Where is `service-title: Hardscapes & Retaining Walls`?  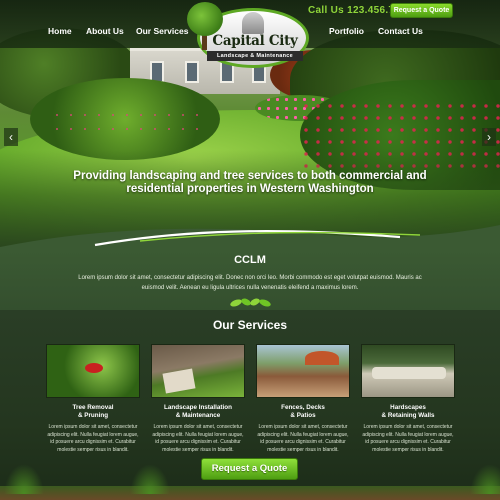
service-title: Hardscapes & Retaining Walls is located at coordinates (408, 411).